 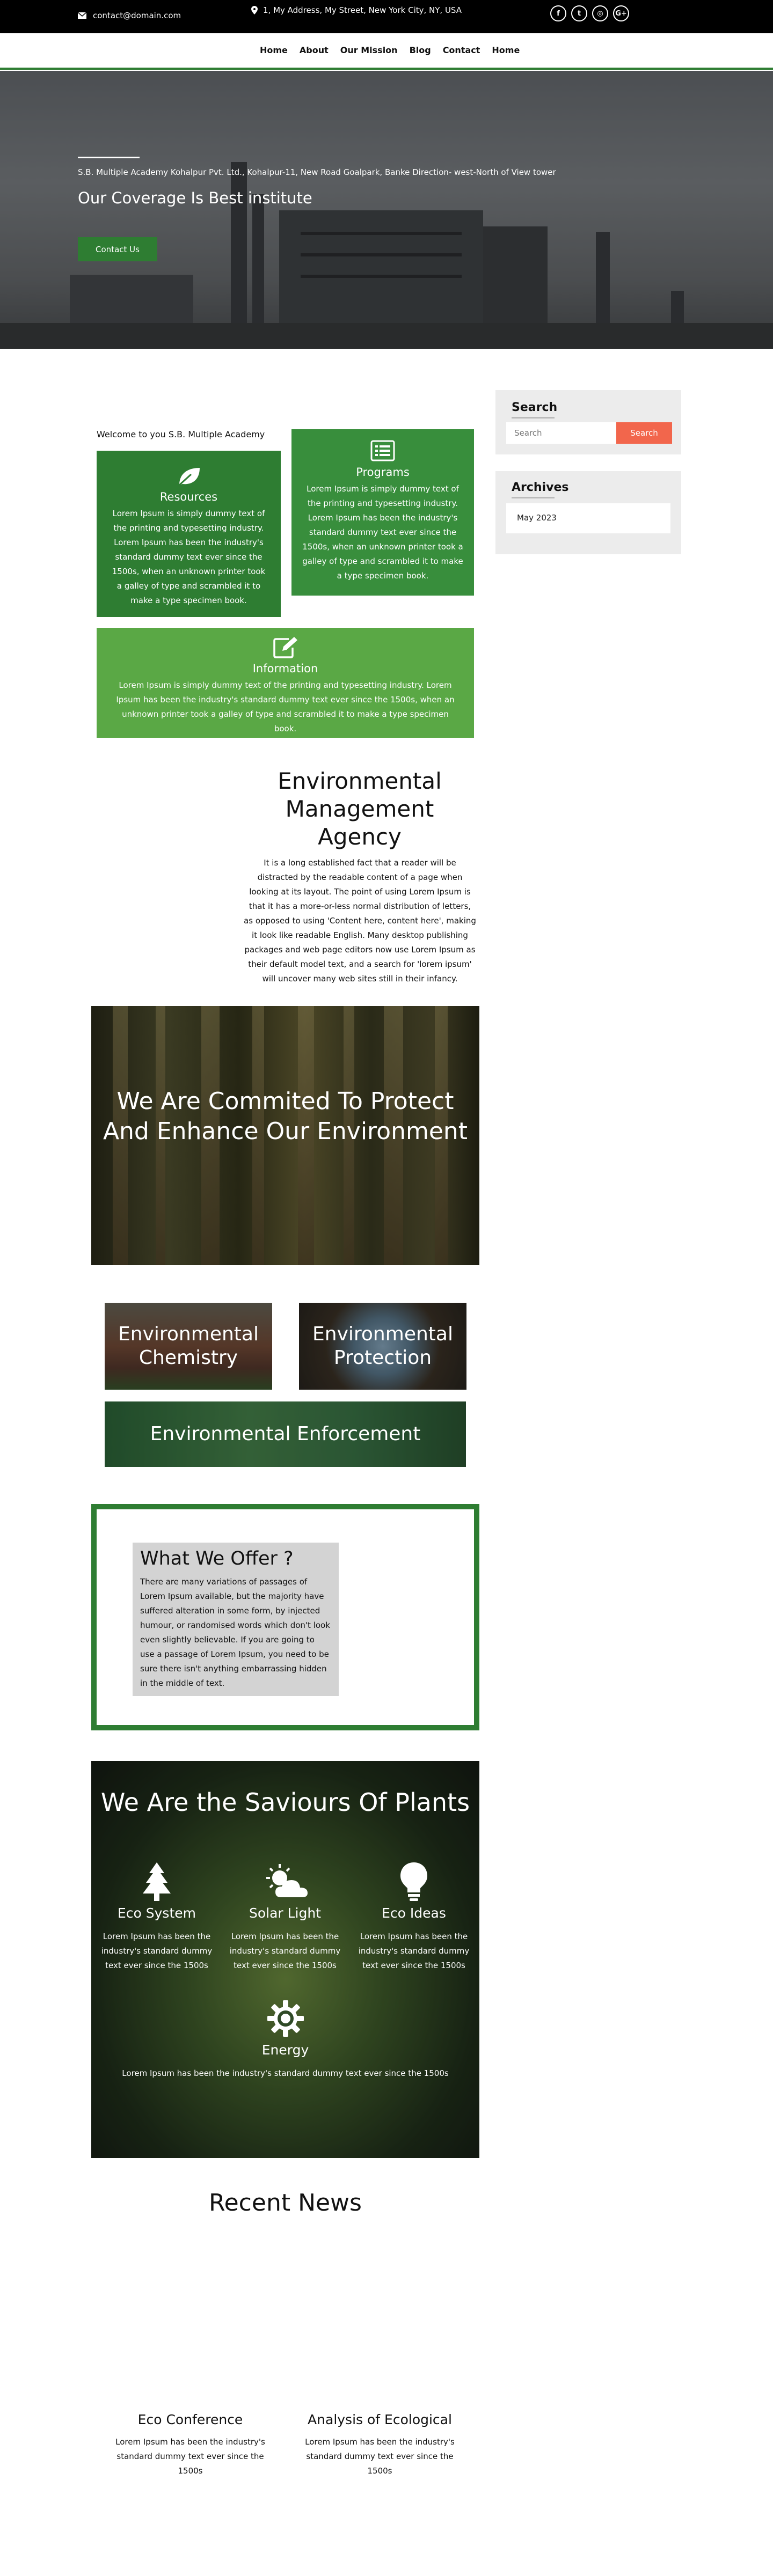 I want to click on feature-title: Programs, so click(x=383, y=472).